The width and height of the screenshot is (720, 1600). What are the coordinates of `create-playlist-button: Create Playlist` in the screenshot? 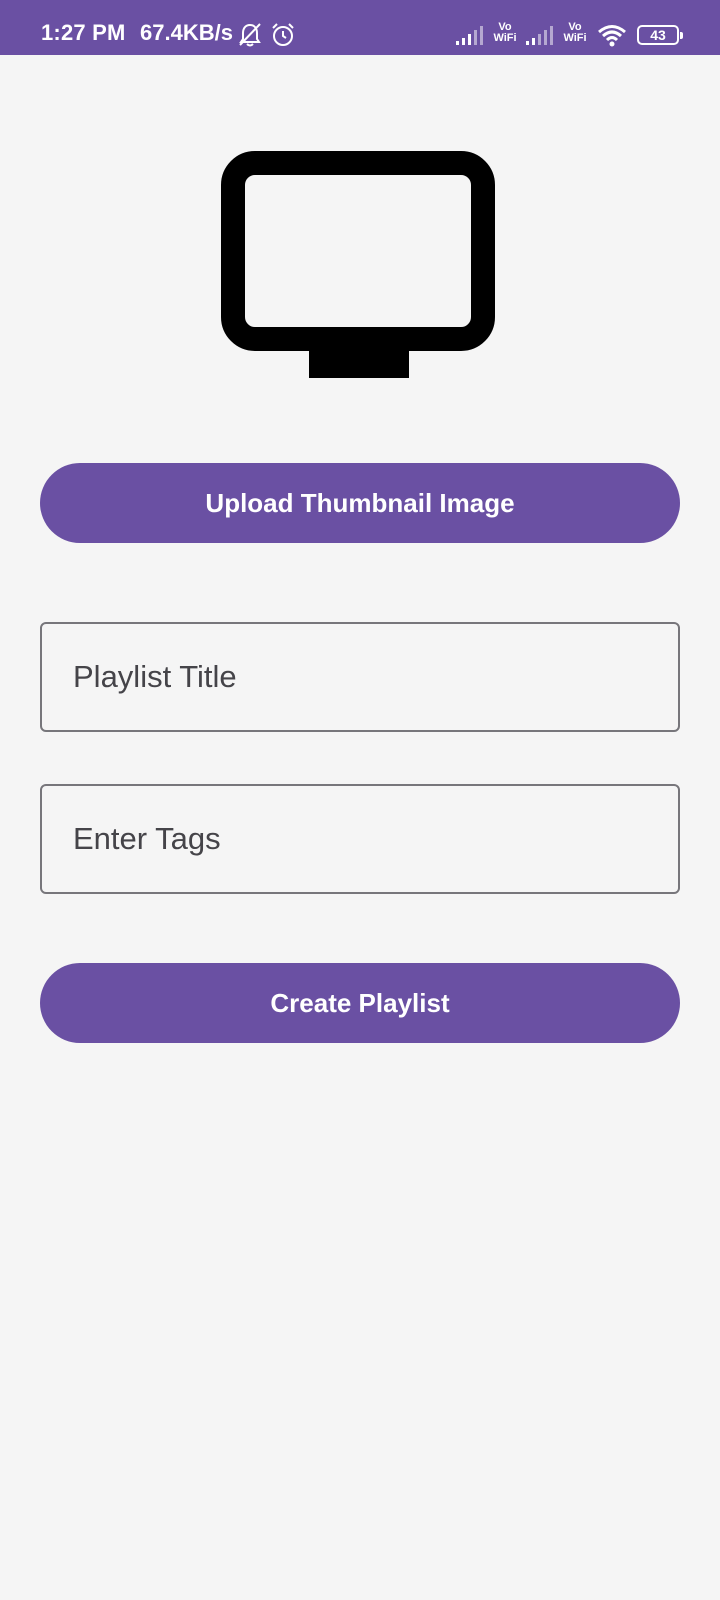 It's located at (360, 1003).